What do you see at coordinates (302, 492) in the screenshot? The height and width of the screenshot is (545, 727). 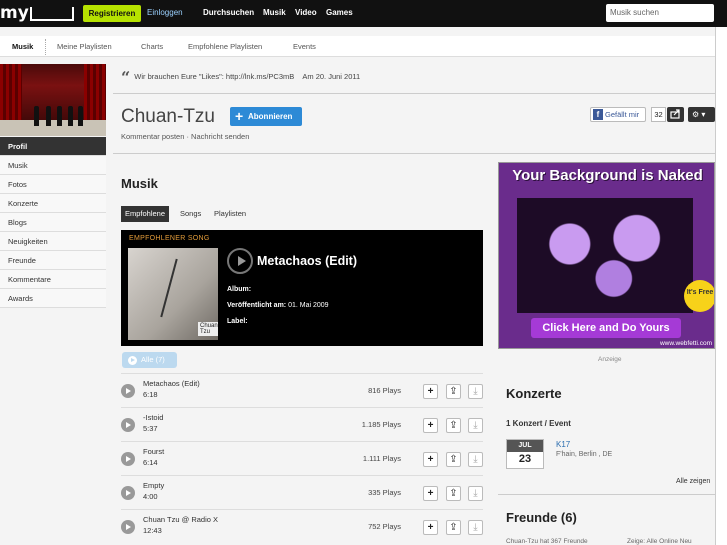 I see `table-row: Empty 4:00 335 Plays + ⇪ ⤓` at bounding box center [302, 492].